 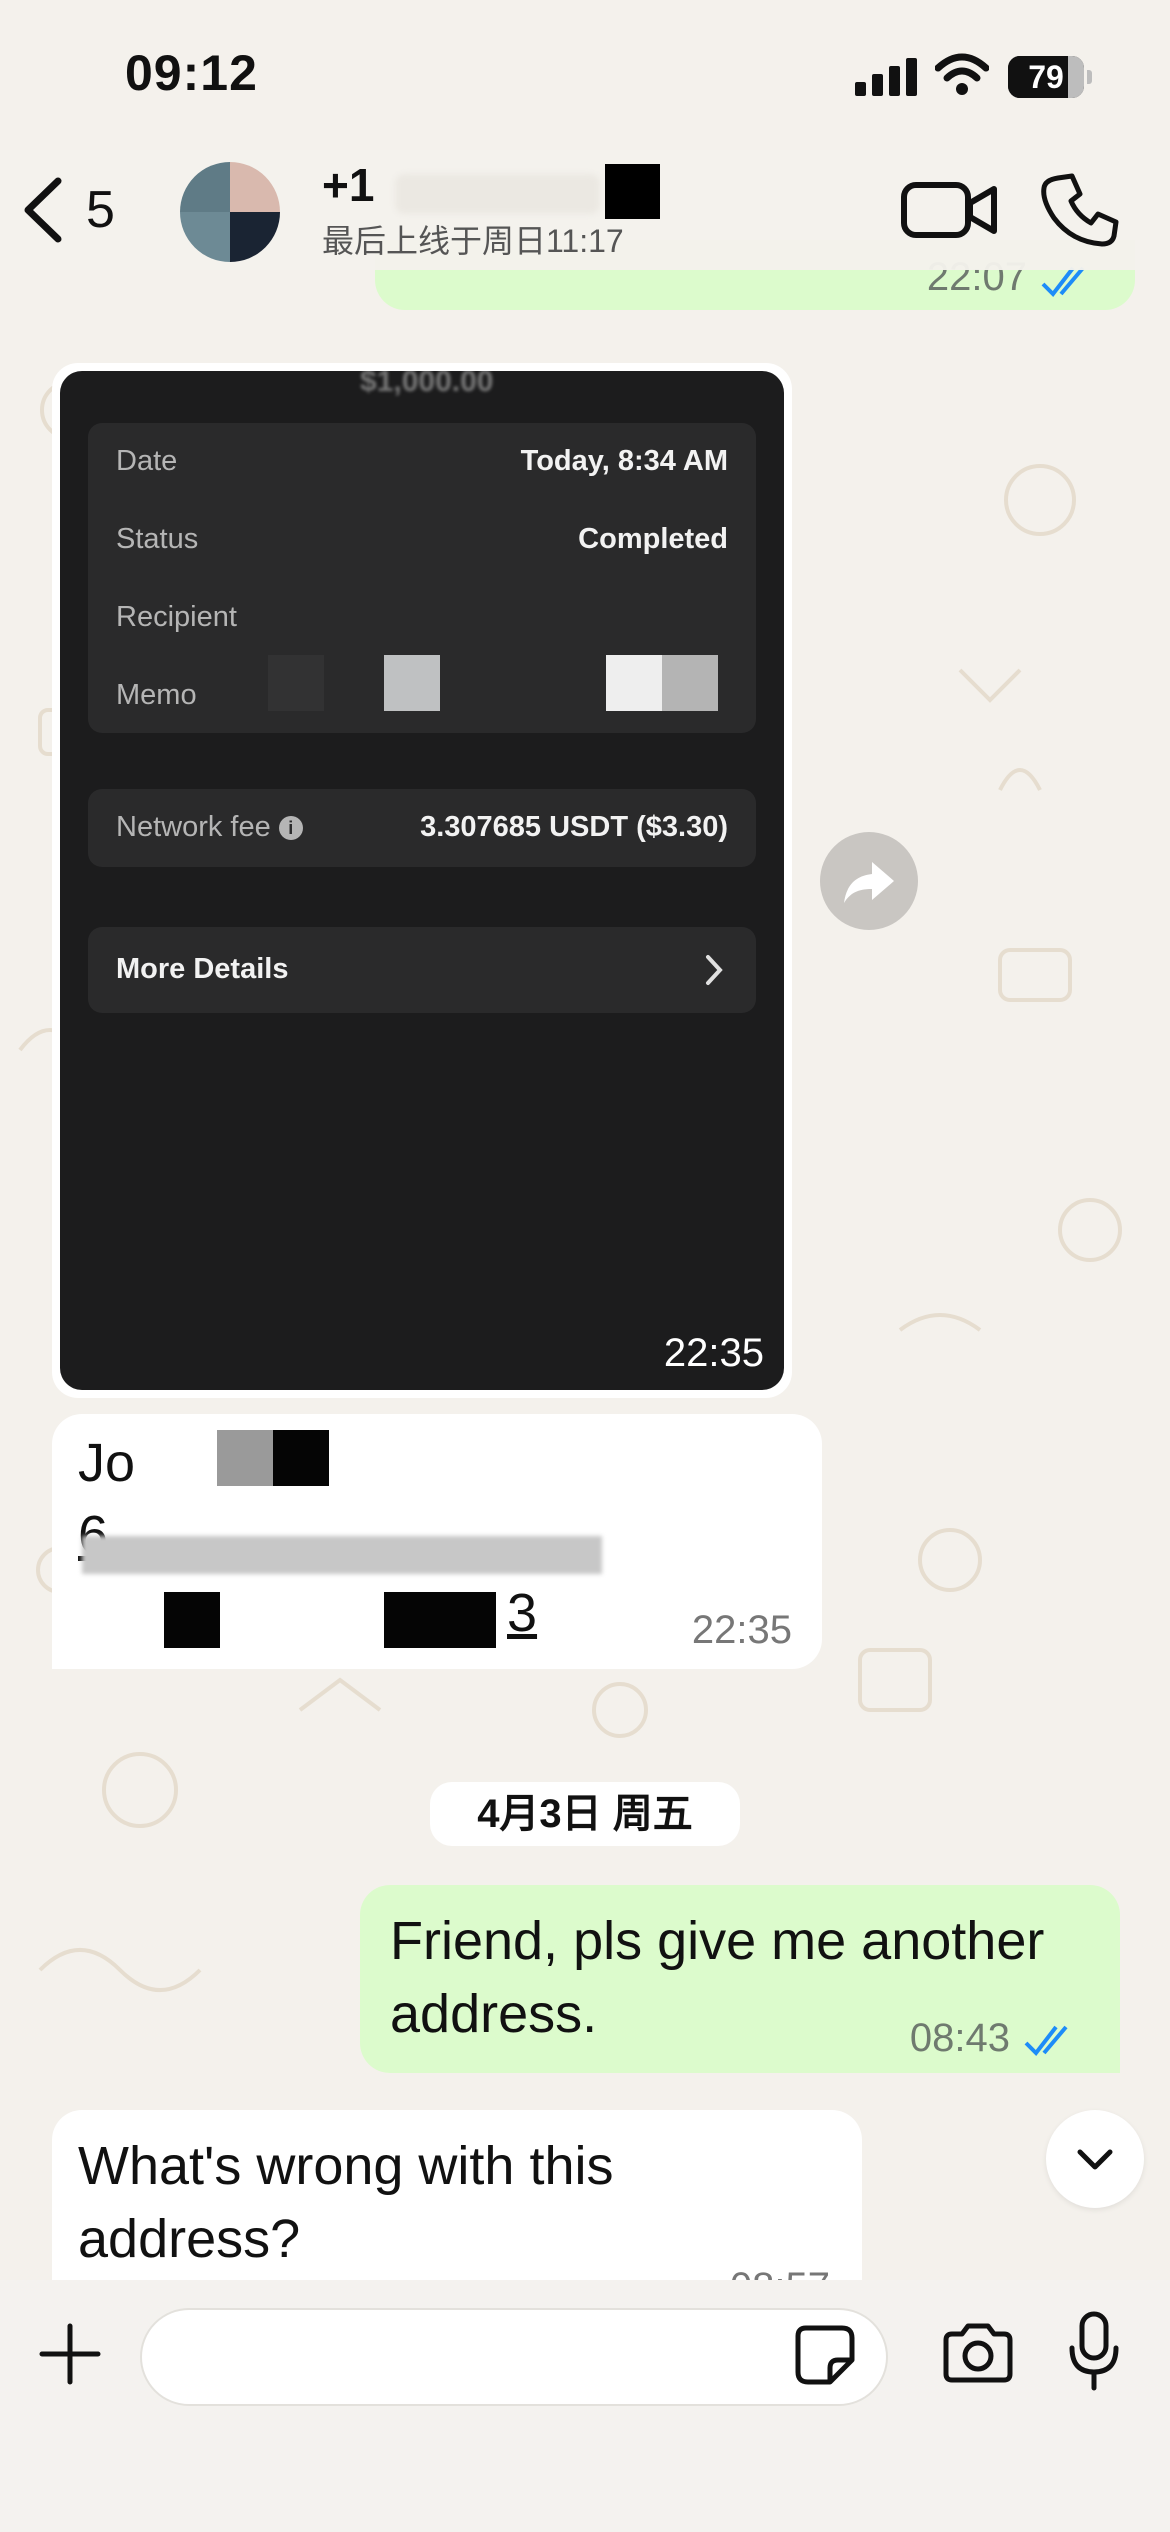 What do you see at coordinates (176, 617) in the screenshot?
I see `detail-row-recipient: Recipient` at bounding box center [176, 617].